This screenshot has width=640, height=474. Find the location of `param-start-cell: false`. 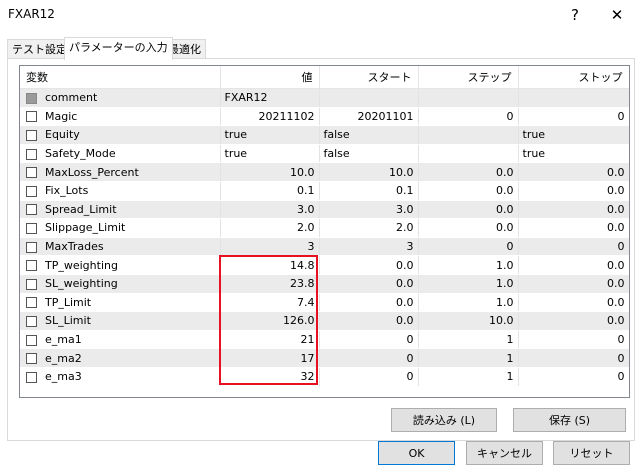

param-start-cell: false is located at coordinates (369, 154).